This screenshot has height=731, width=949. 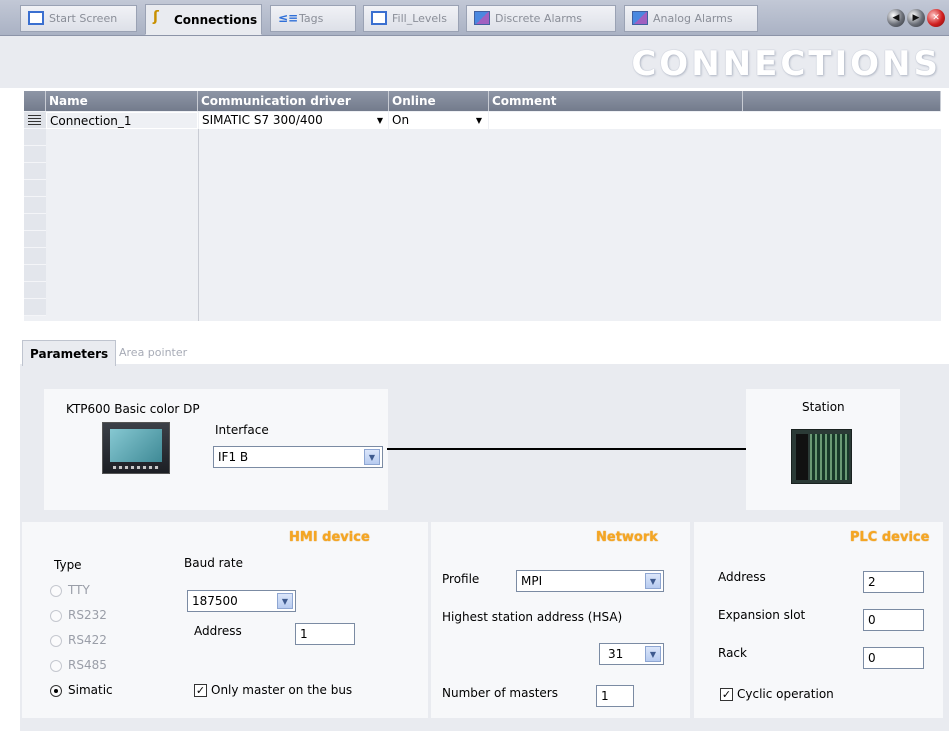 I want to click on connection-name-cell: Connection_1, so click(x=91, y=121).